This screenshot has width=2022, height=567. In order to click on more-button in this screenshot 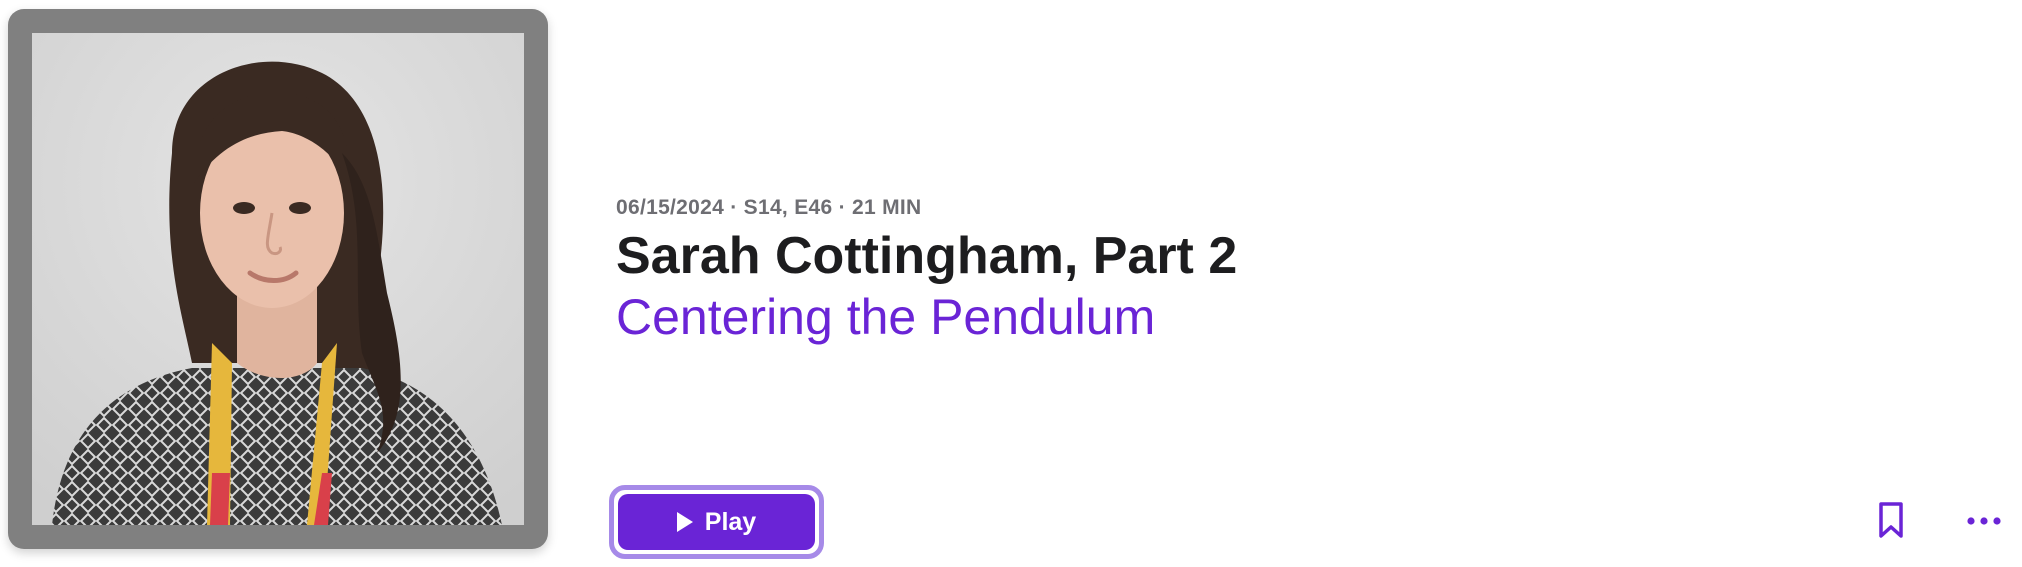, I will do `click(1984, 521)`.